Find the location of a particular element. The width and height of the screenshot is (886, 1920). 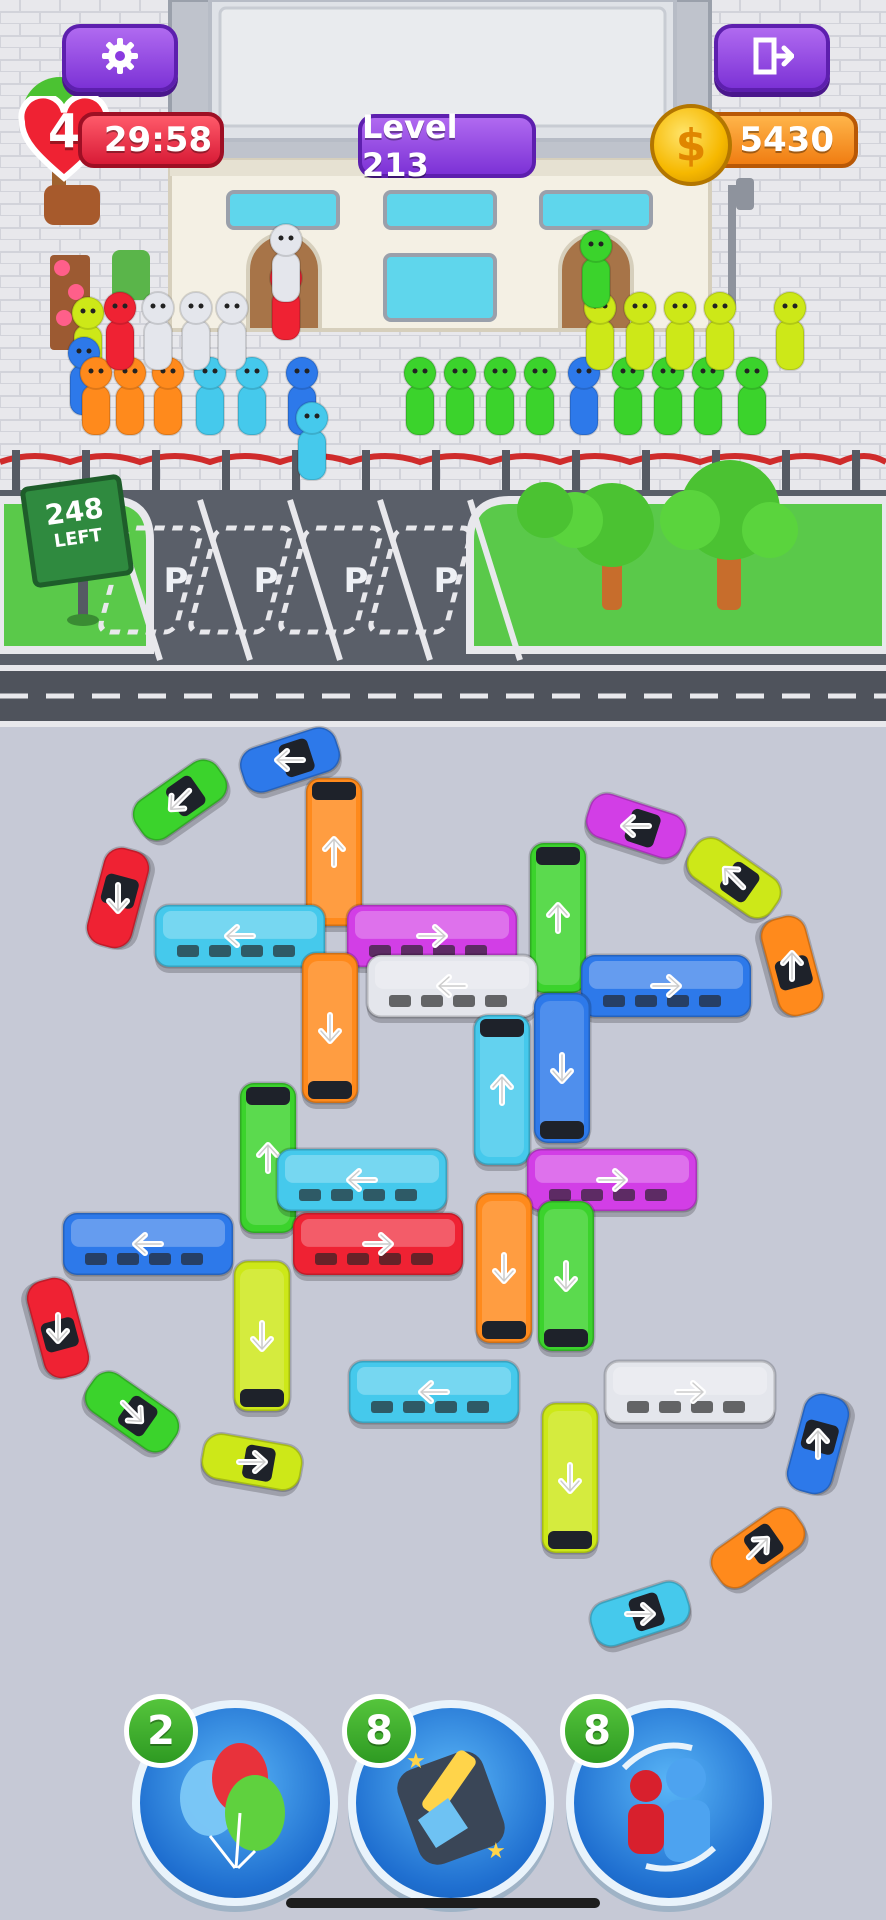

home-indicator is located at coordinates (443, 1903).